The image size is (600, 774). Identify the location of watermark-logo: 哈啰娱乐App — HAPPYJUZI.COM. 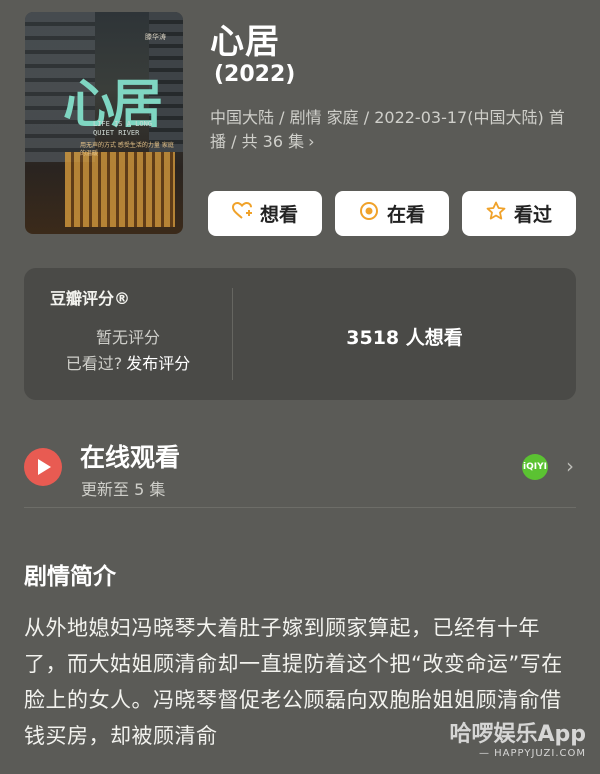
(517, 737).